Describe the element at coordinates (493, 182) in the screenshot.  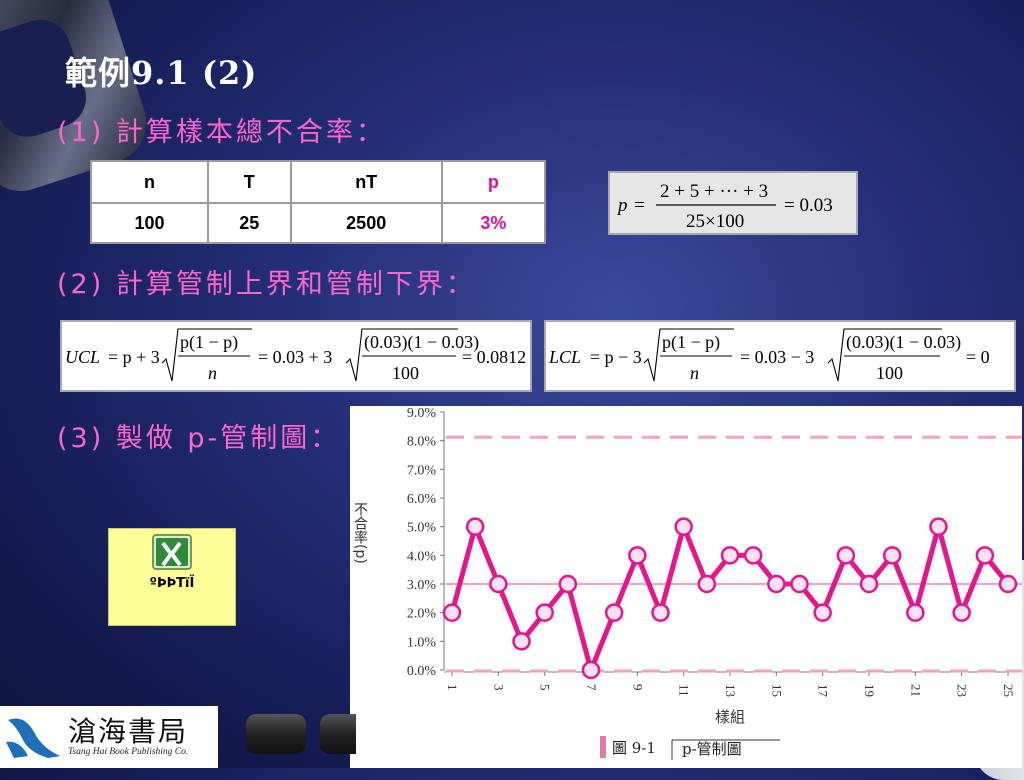
I see `table-header: p` at that location.